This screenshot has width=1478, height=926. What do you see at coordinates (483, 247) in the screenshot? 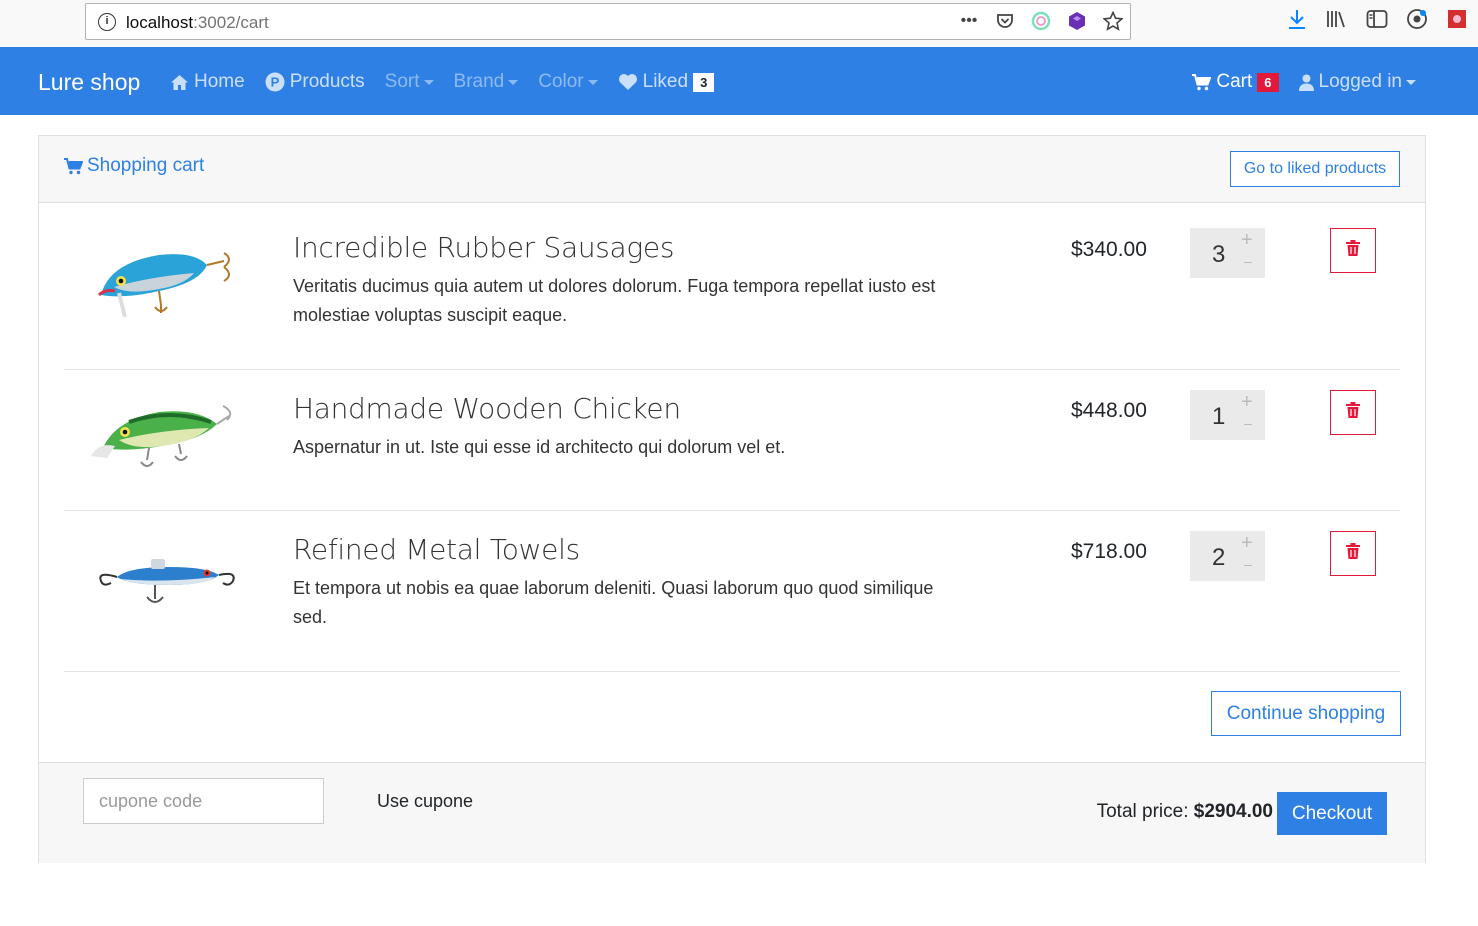
I see `product-name: Incredible Rubber Sausages` at bounding box center [483, 247].